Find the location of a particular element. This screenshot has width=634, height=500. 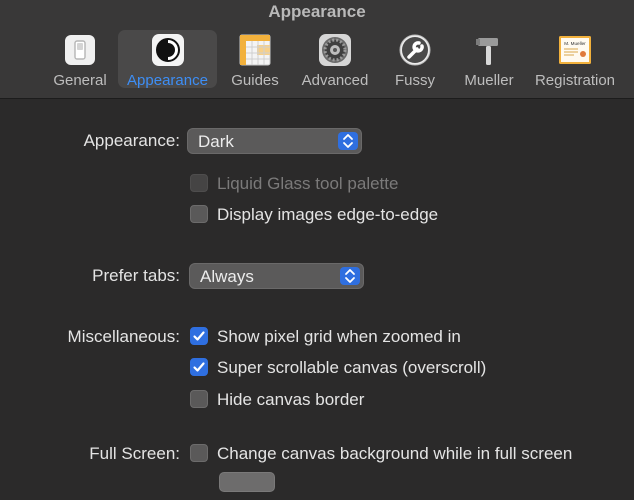

change-bg-checkbox is located at coordinates (199, 453).